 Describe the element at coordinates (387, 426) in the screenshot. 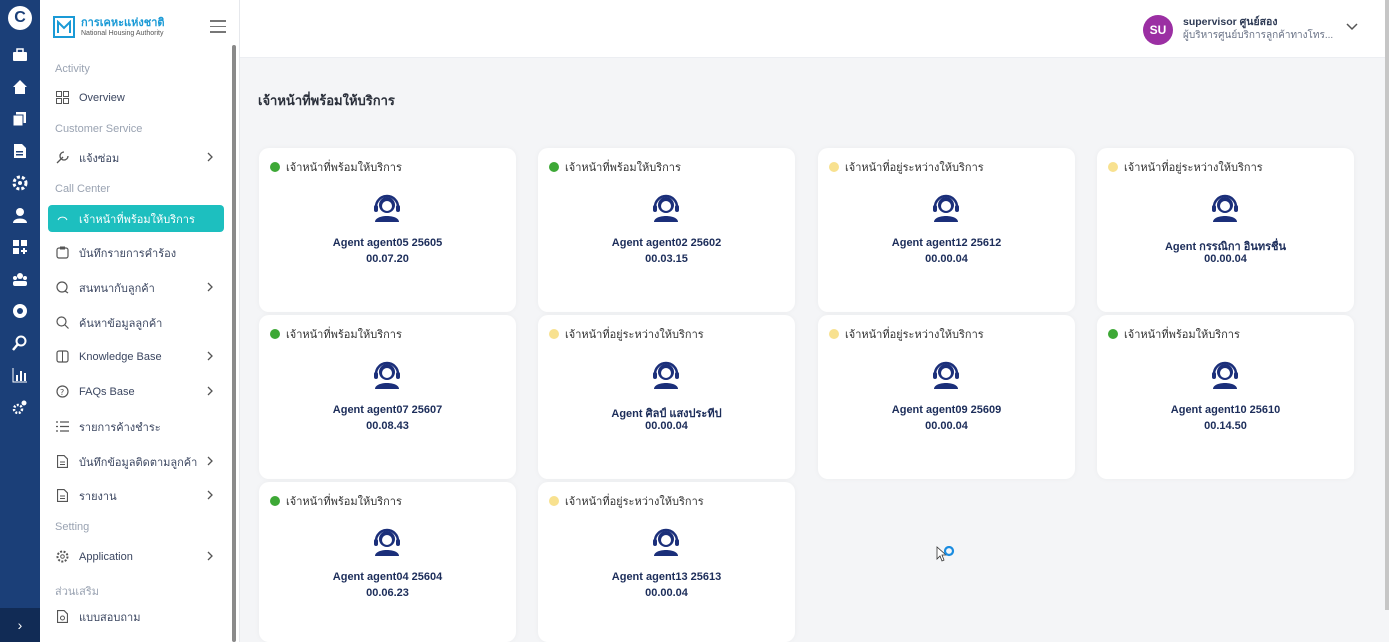

I see `agent-timer: 00.08.43` at that location.